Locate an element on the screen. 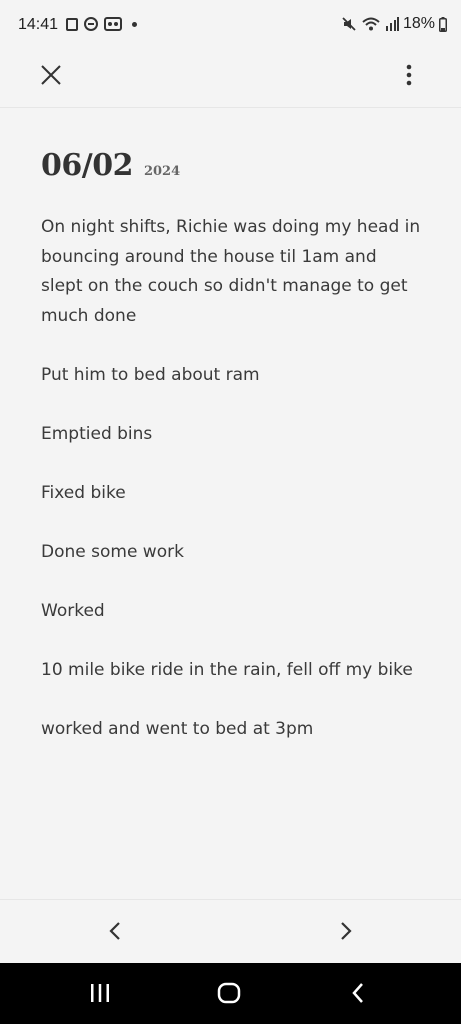 The image size is (461, 1024). signal-icon is located at coordinates (392, 24).